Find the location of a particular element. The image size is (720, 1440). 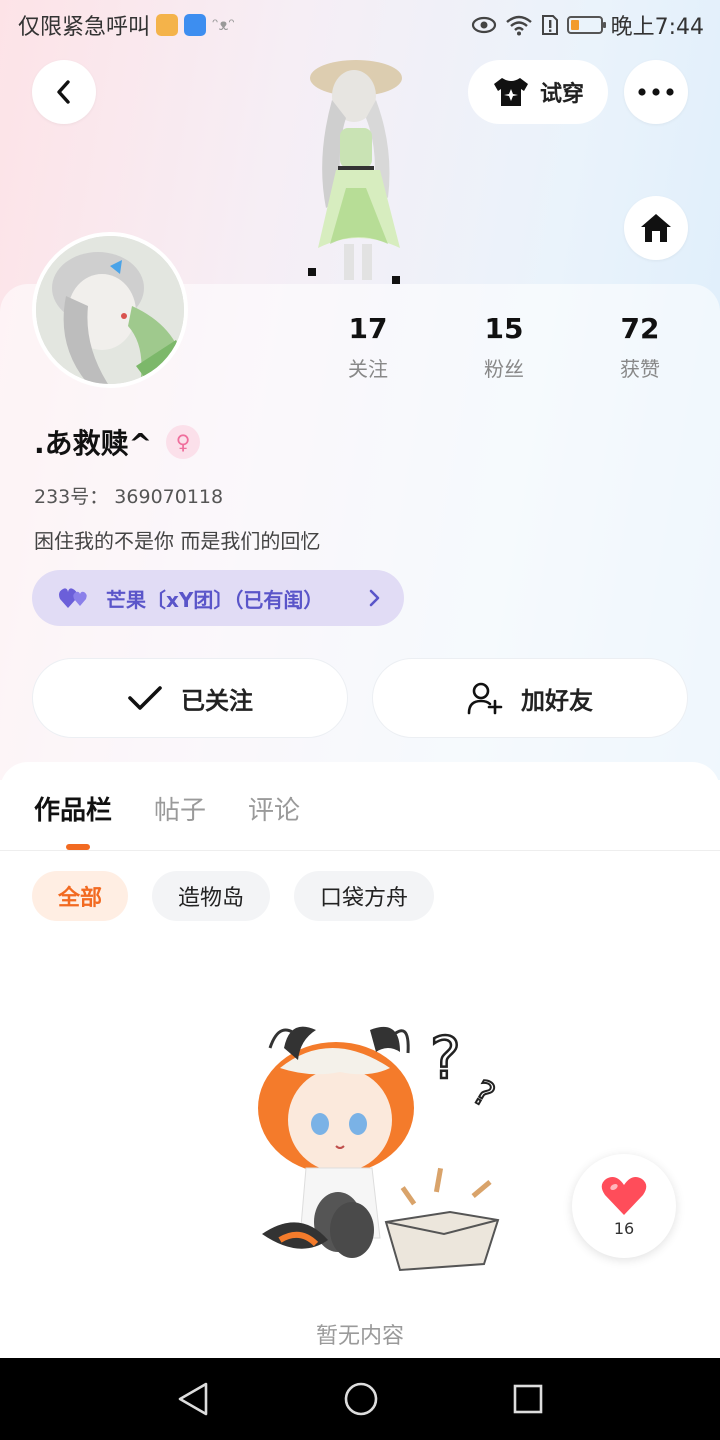

avatar is located at coordinates (110, 310).